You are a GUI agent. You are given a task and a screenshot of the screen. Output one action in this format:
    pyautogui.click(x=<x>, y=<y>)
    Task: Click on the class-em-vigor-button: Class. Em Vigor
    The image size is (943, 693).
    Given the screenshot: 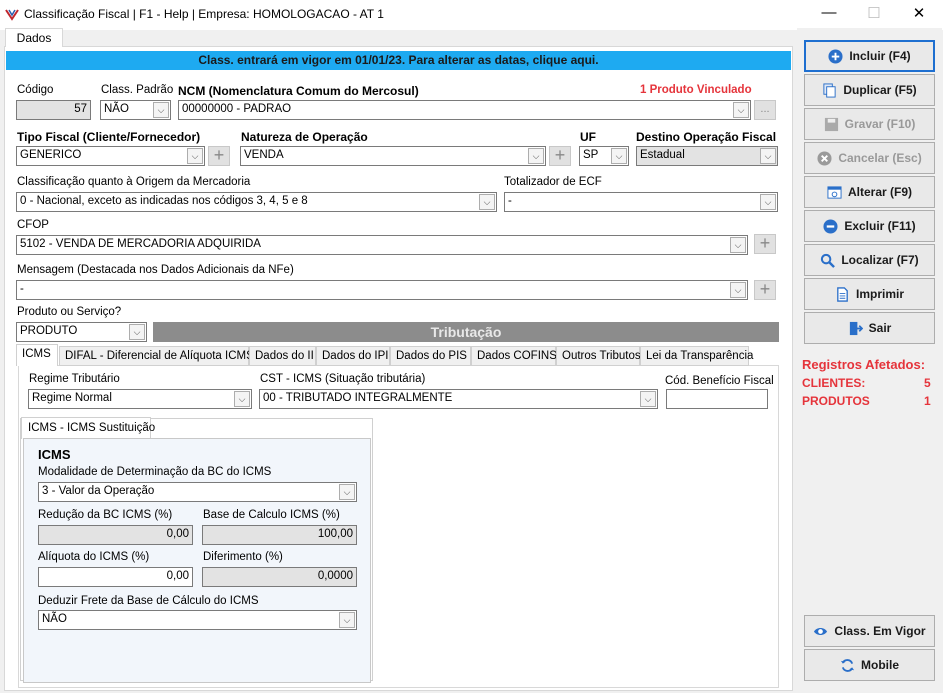 What is the action you would take?
    pyautogui.click(x=869, y=631)
    